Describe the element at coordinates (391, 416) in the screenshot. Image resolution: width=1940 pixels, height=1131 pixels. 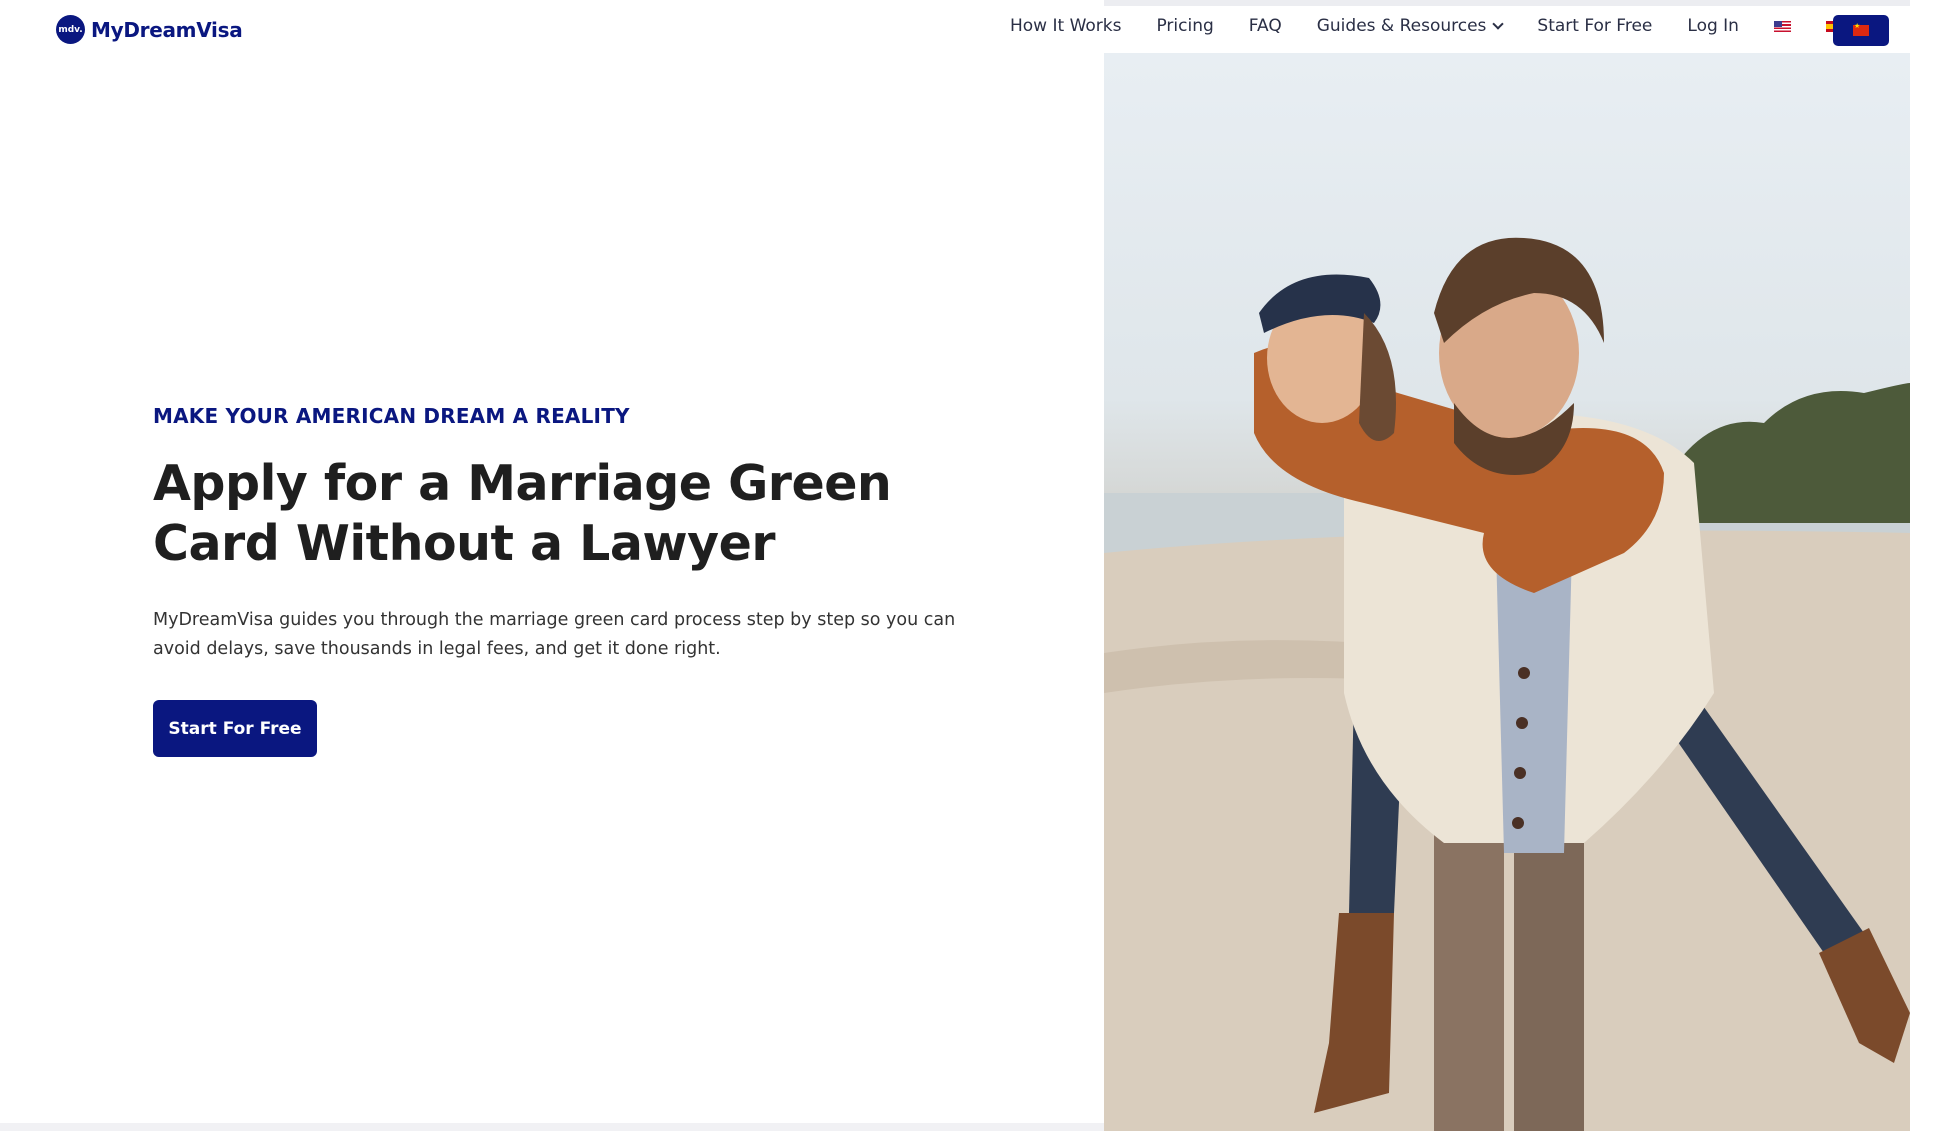
I see `hero-eyebrow: MAKE YOUR AMERICAN DREAM A REALITY` at that location.